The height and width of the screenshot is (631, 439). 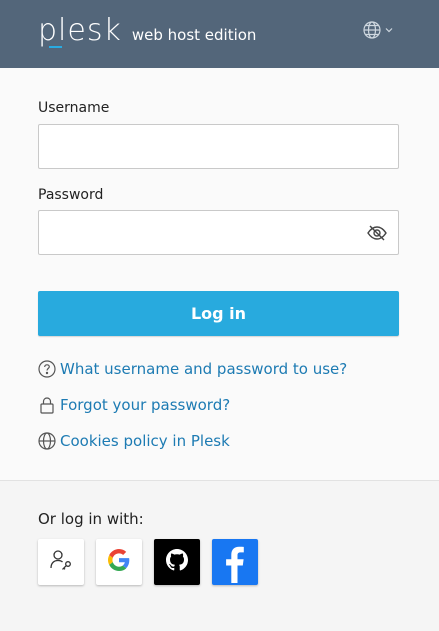 What do you see at coordinates (91, 519) in the screenshot?
I see `social-login-title: Or log in with:` at bounding box center [91, 519].